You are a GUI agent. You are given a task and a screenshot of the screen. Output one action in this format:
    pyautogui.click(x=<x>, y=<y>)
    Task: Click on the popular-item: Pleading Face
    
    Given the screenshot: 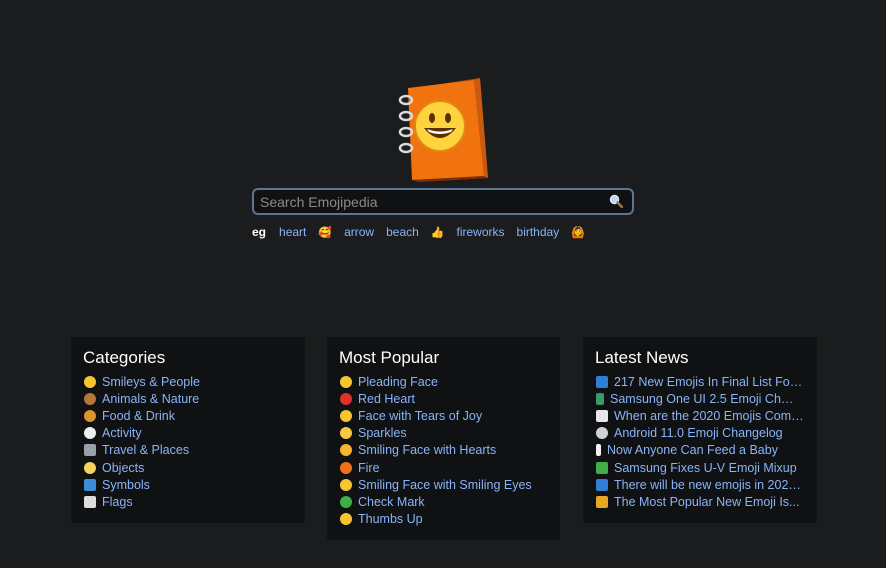 What is the action you would take?
    pyautogui.click(x=436, y=381)
    